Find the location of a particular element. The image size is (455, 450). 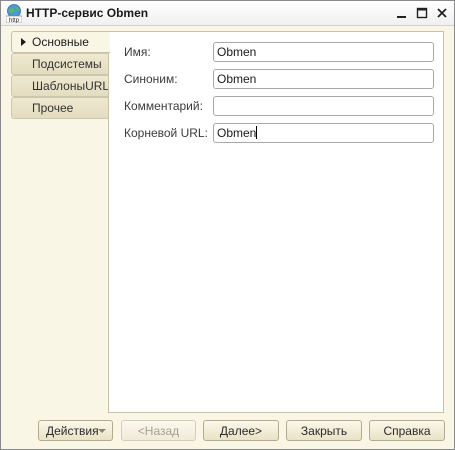

close-window-button is located at coordinates (442, 13).